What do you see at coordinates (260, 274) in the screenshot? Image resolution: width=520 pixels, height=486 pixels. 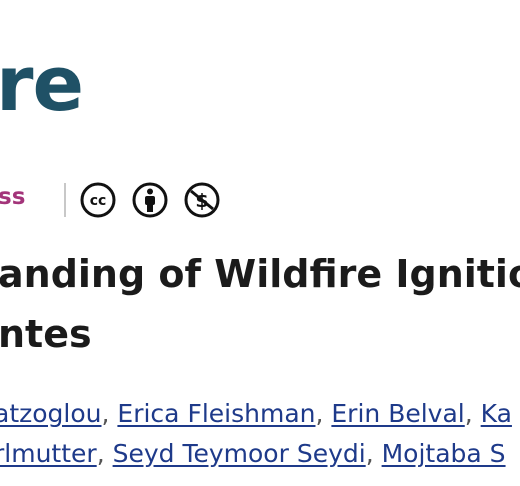 I see `title-line-1: anding of Wildfire Ignitio` at bounding box center [260, 274].